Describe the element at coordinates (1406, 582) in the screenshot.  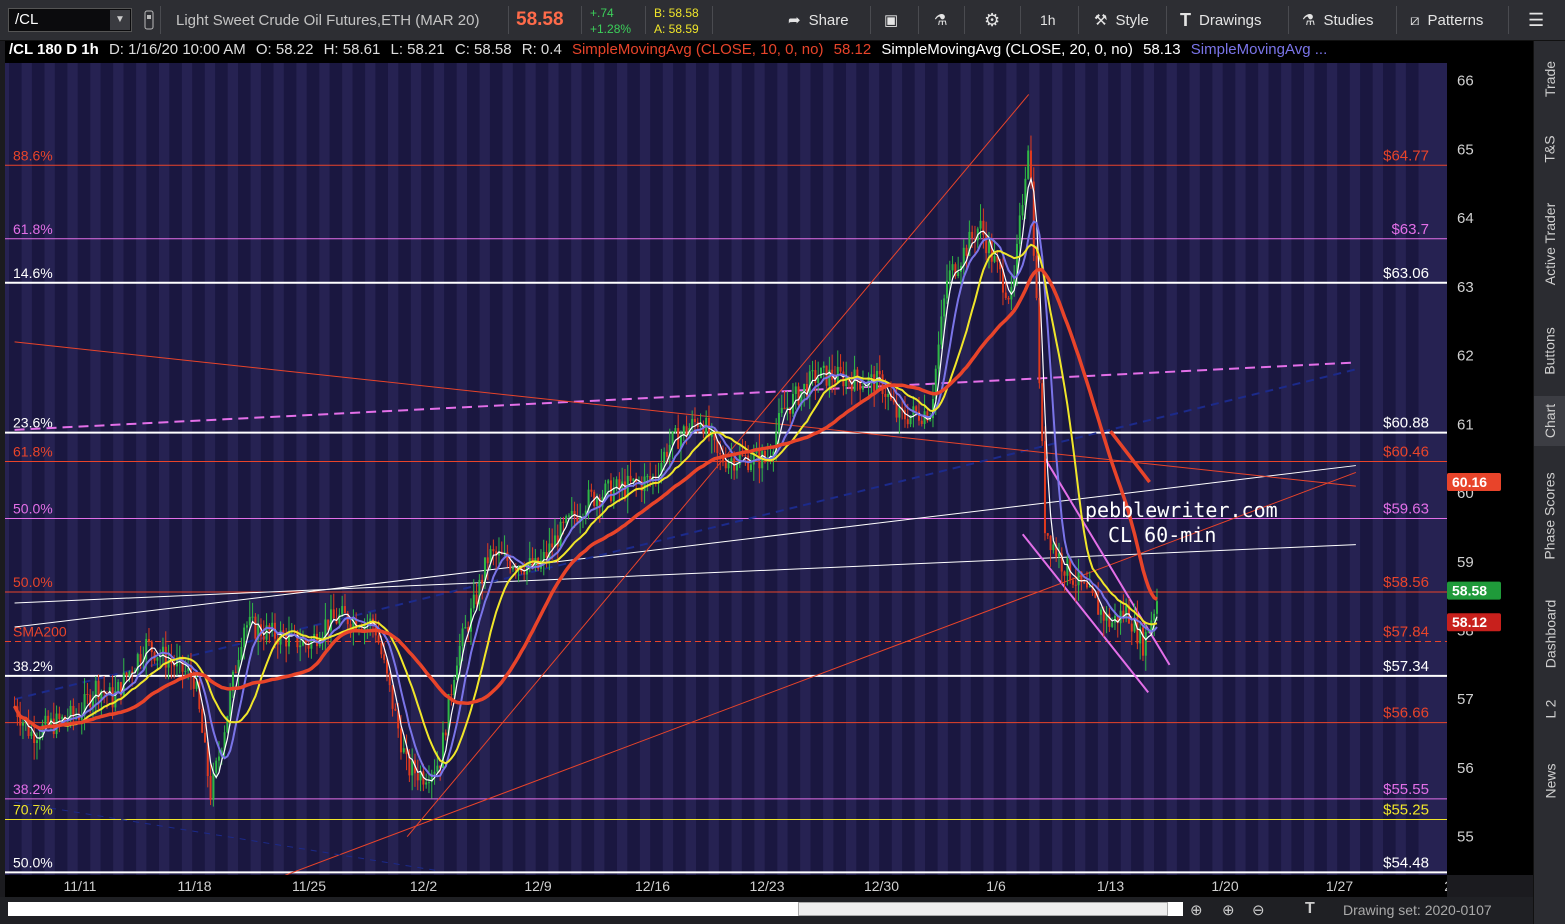
I see `fib-price-label: $58.56` at that location.